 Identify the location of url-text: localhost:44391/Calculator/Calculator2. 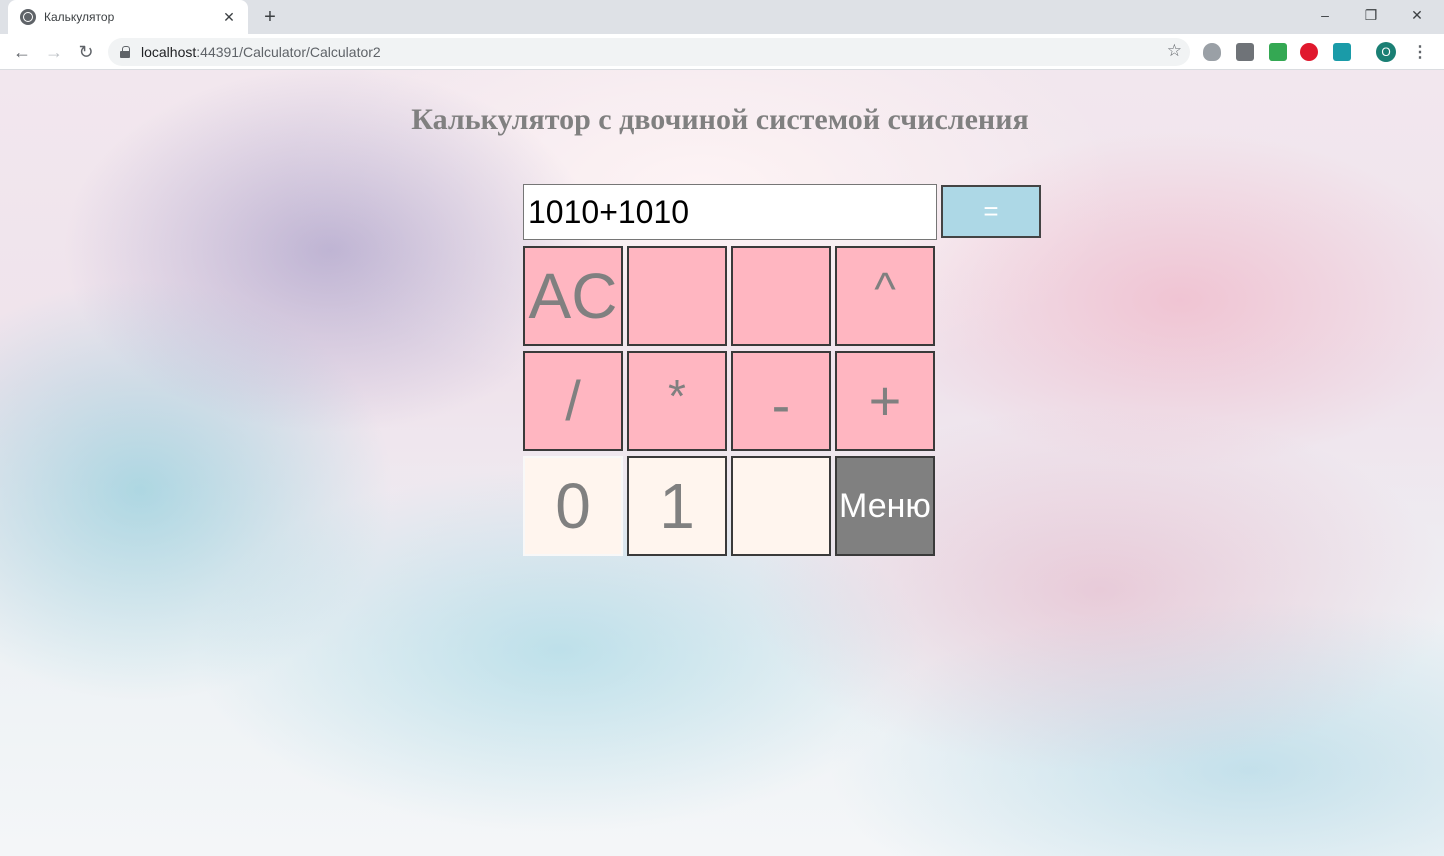
(261, 52).